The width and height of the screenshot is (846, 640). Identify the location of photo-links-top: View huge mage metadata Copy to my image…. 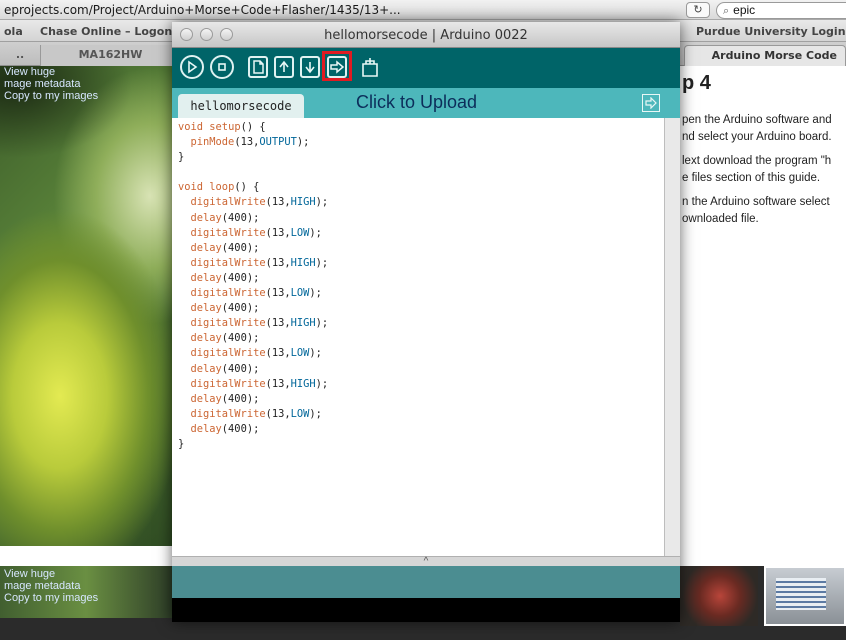
(51, 84).